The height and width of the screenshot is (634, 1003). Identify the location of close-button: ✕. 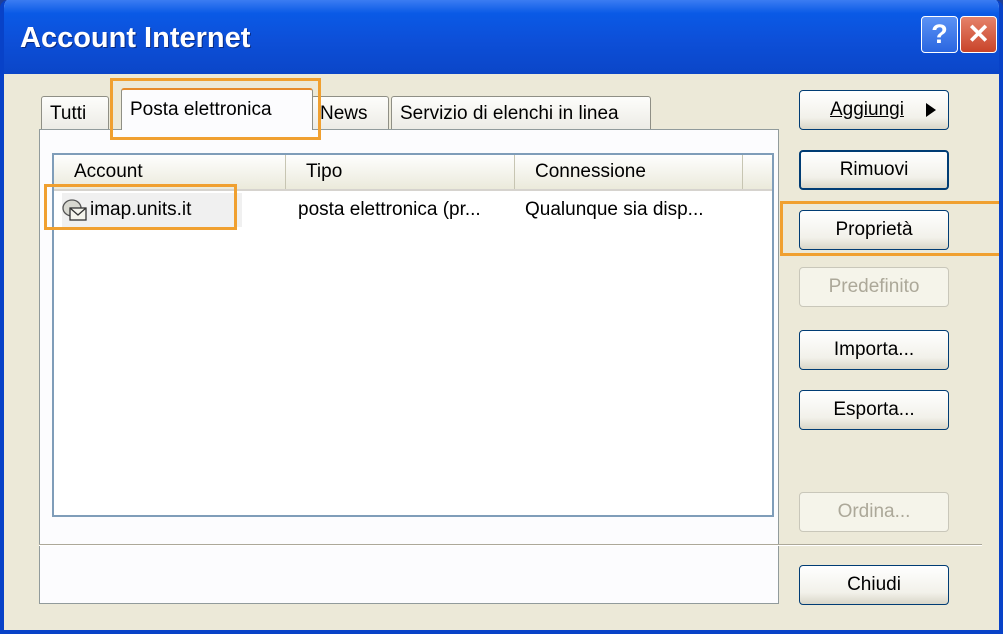
(978, 34).